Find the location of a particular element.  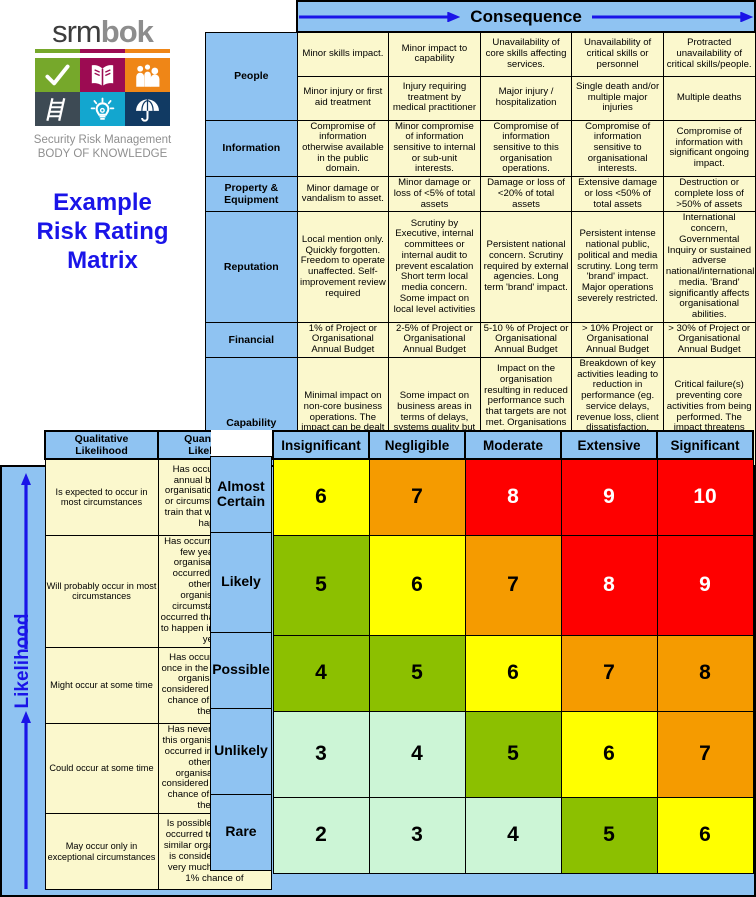

risk-grid-row: 45678 is located at coordinates (513, 673).